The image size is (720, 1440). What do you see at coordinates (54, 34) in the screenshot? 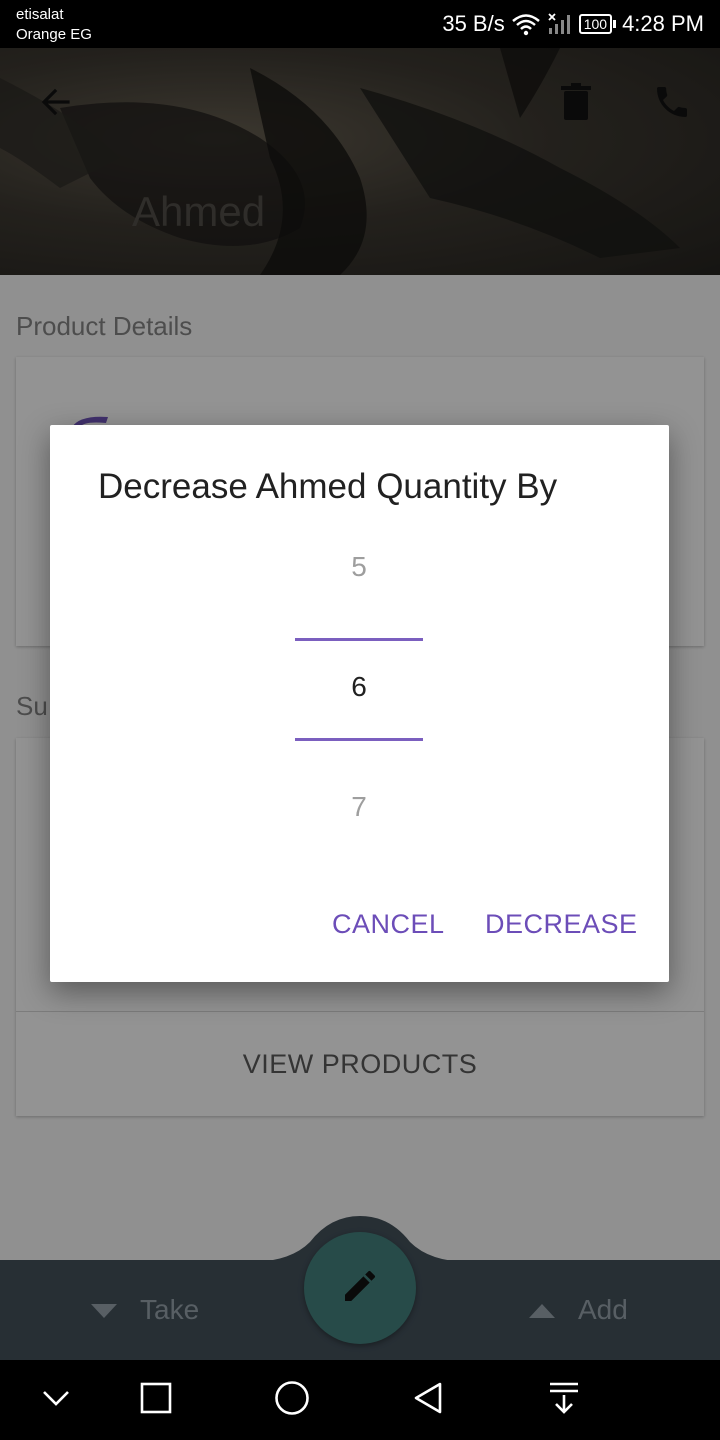
I see `carrier-name-secondary: Orange EG` at bounding box center [54, 34].